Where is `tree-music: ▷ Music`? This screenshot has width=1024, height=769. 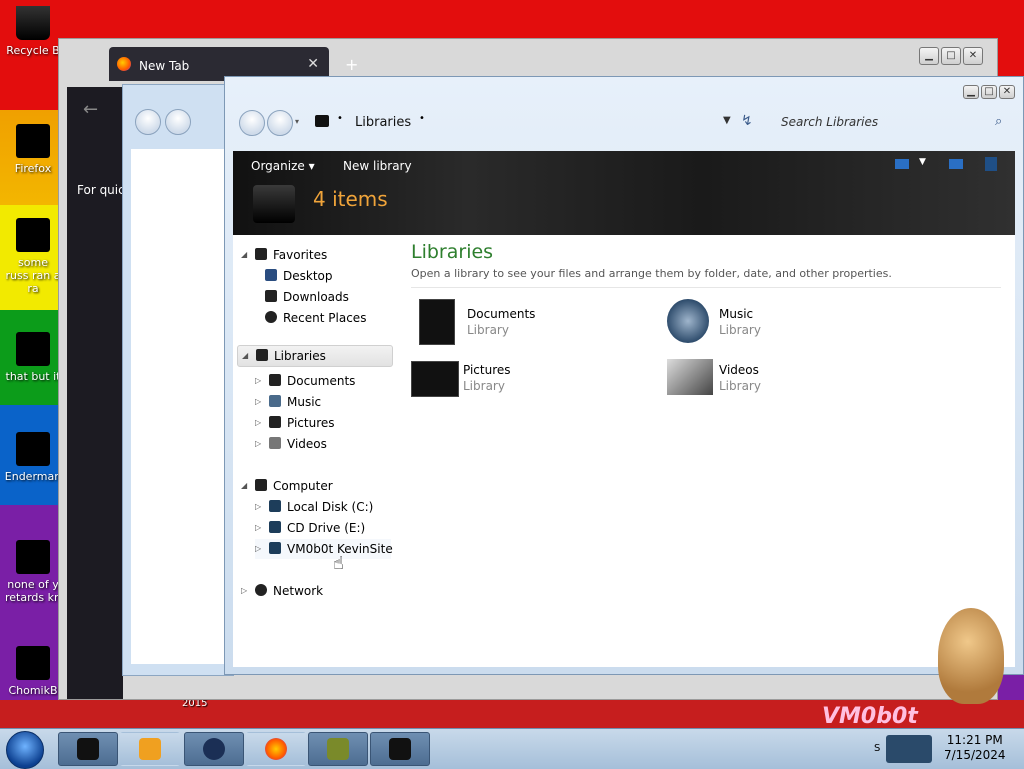
tree-music: ▷ Music is located at coordinates (288, 402).